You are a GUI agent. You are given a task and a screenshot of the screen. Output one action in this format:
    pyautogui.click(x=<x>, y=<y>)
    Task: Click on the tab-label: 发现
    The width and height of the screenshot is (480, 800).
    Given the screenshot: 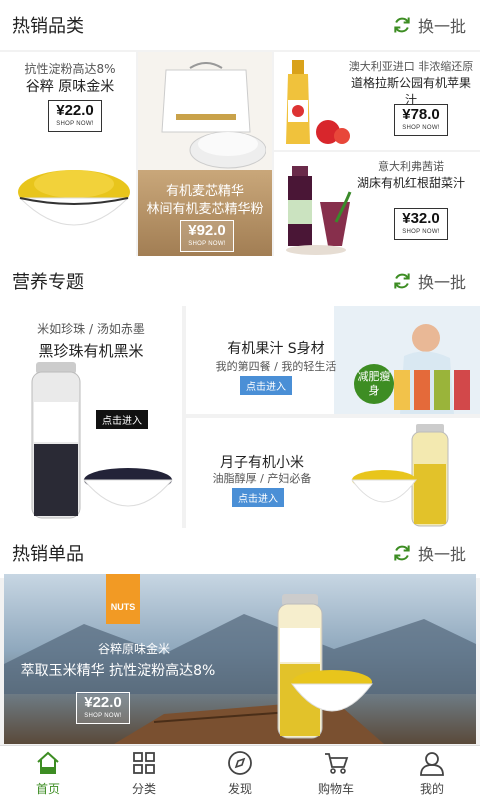 What is the action you would take?
    pyautogui.click(x=239, y=789)
    